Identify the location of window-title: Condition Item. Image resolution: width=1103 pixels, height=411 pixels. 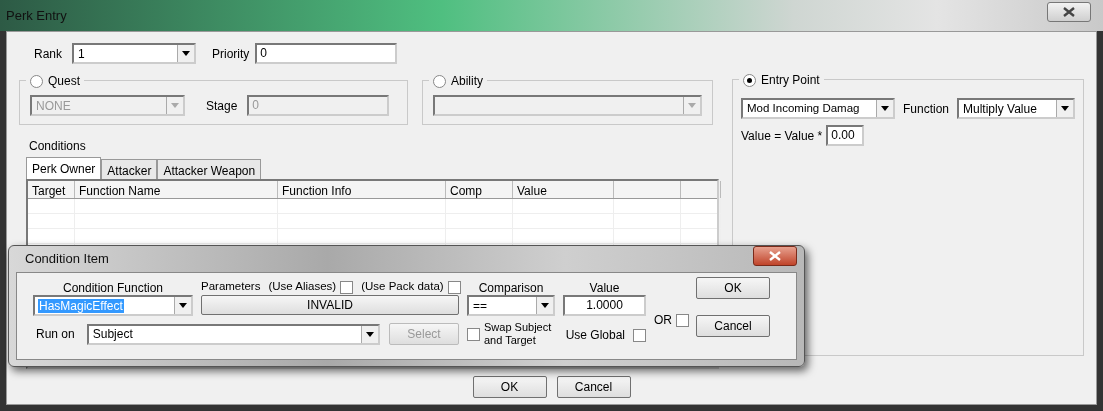
(67, 259).